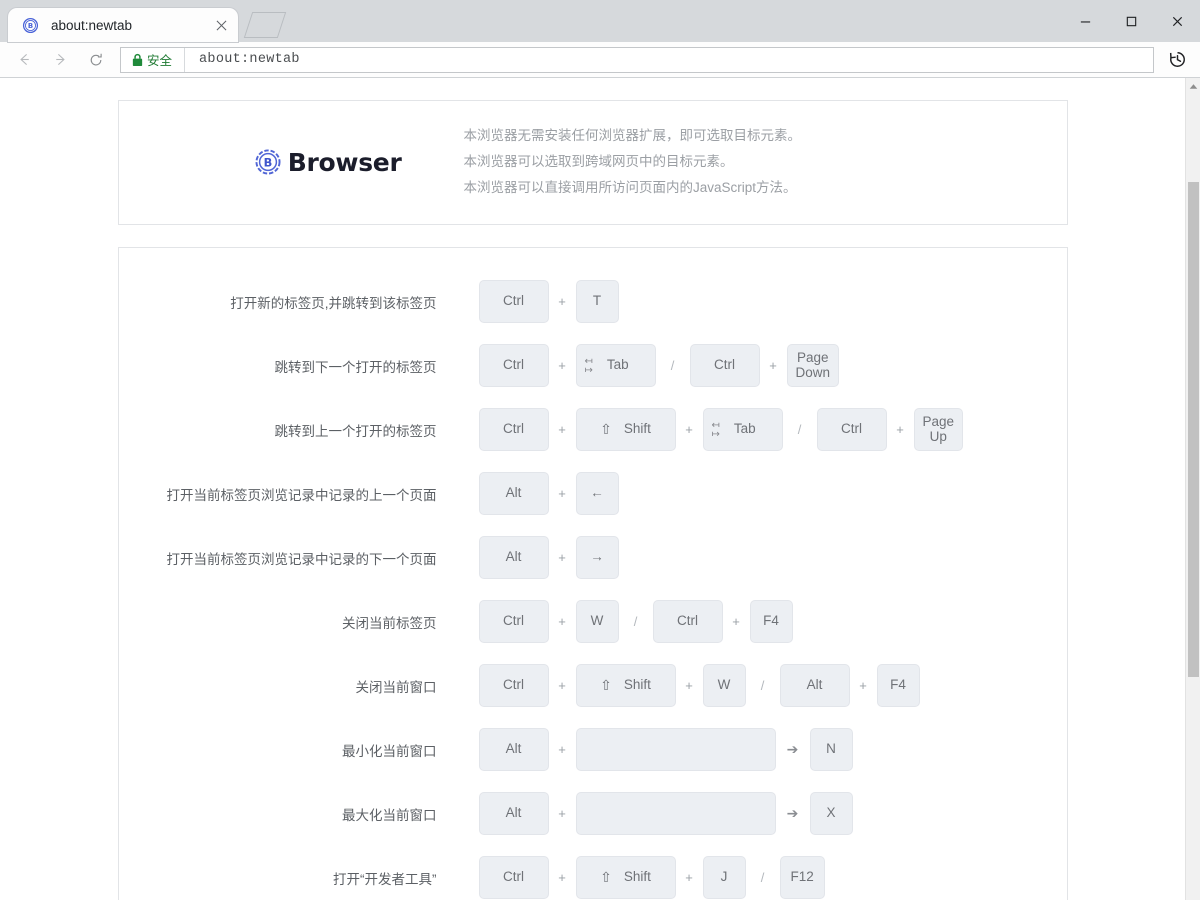  I want to click on tab-title: about:newtab, so click(92, 25).